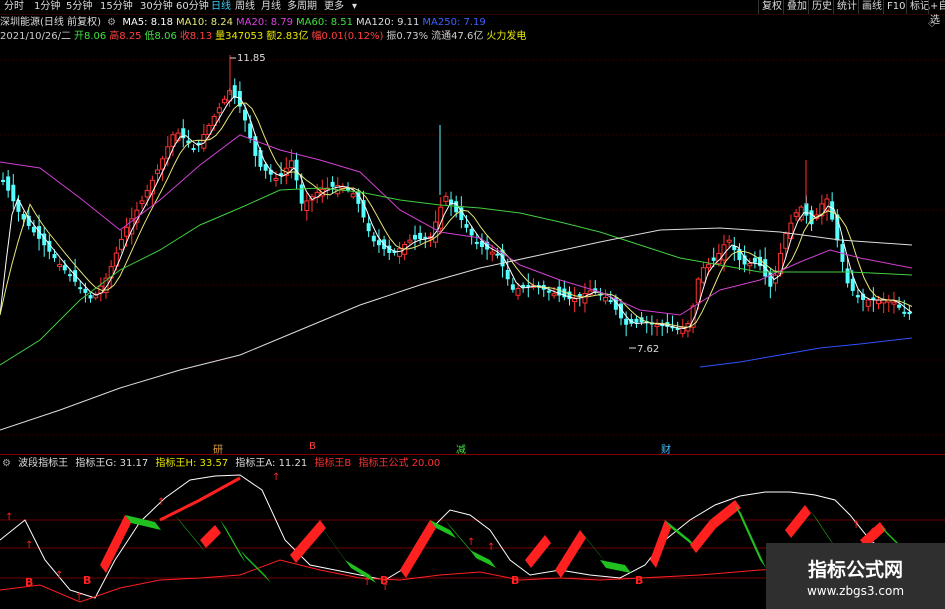 Image resolution: width=945 pixels, height=609 pixels. Describe the element at coordinates (312, 446) in the screenshot. I see `event-marker-b: B` at that location.